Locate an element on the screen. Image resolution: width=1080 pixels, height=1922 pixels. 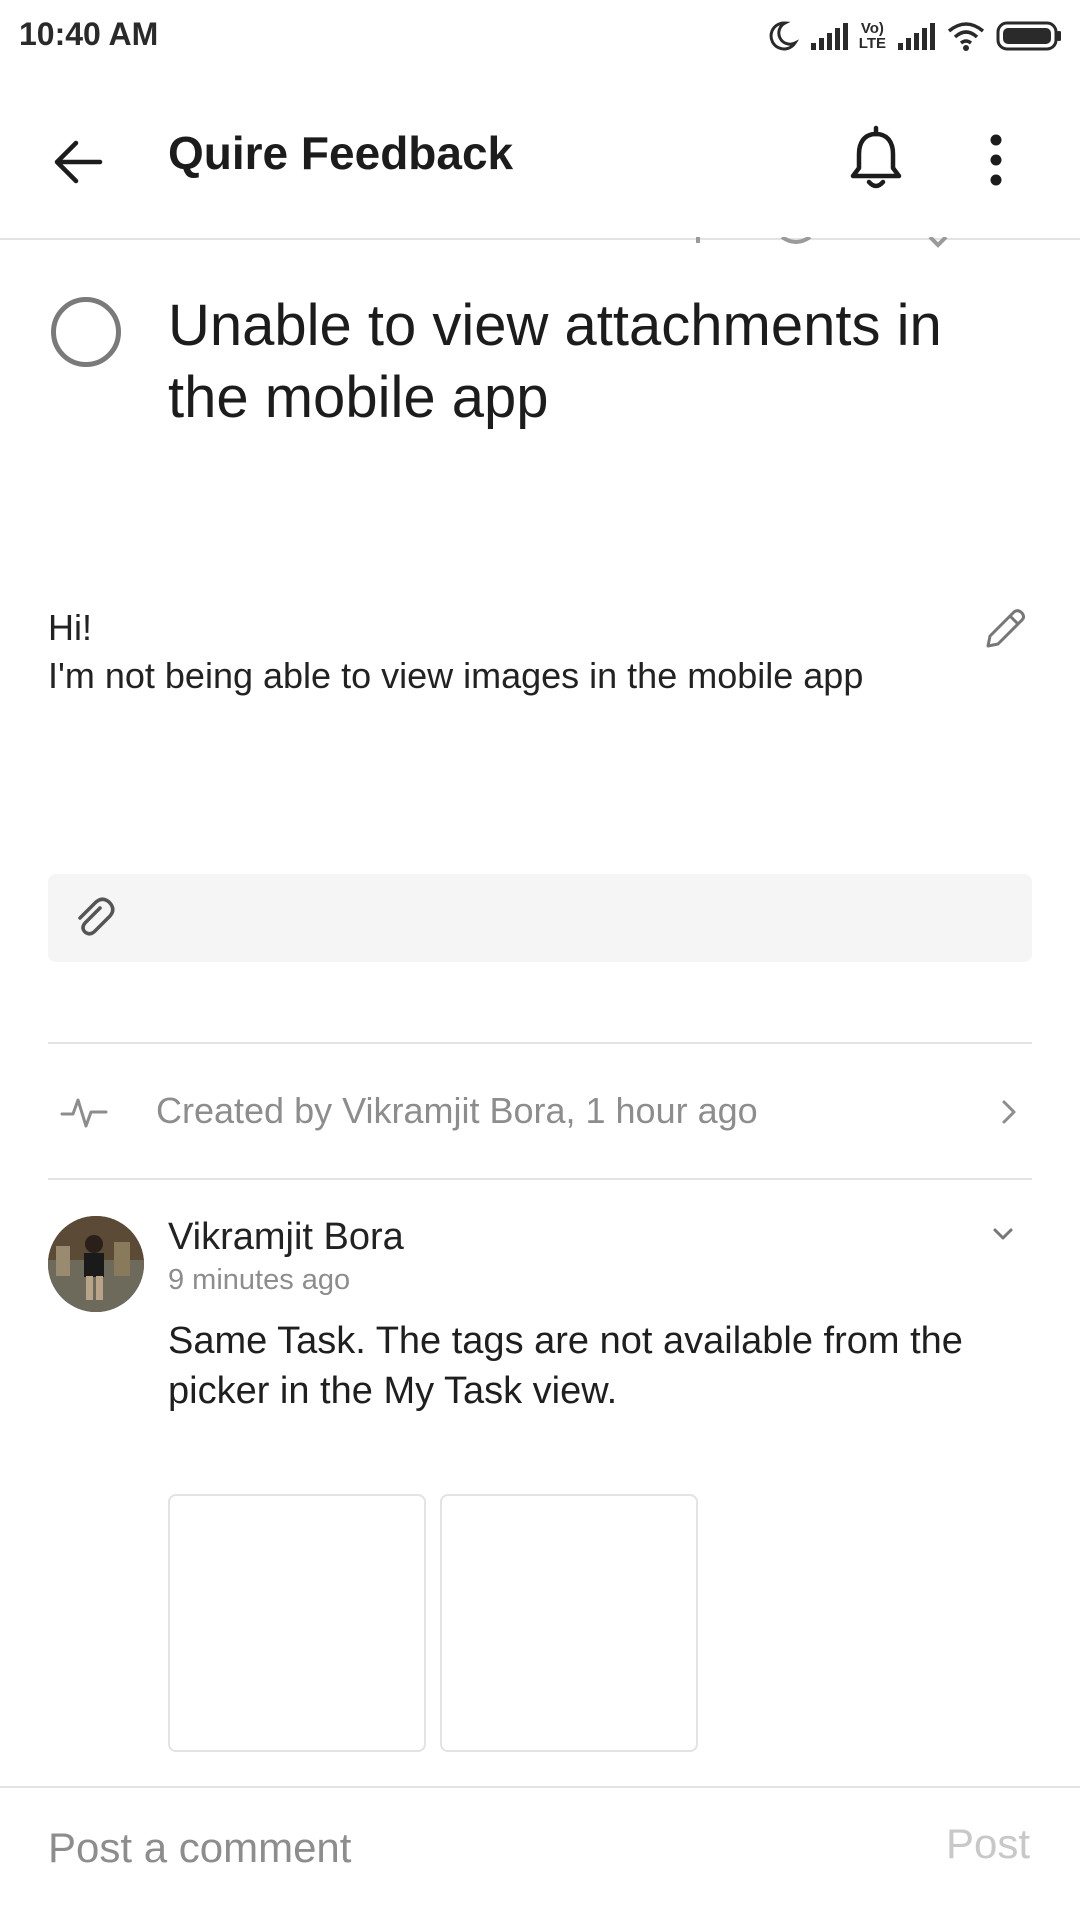
volte-icon: Vo) LTE is located at coordinates (872, 36).